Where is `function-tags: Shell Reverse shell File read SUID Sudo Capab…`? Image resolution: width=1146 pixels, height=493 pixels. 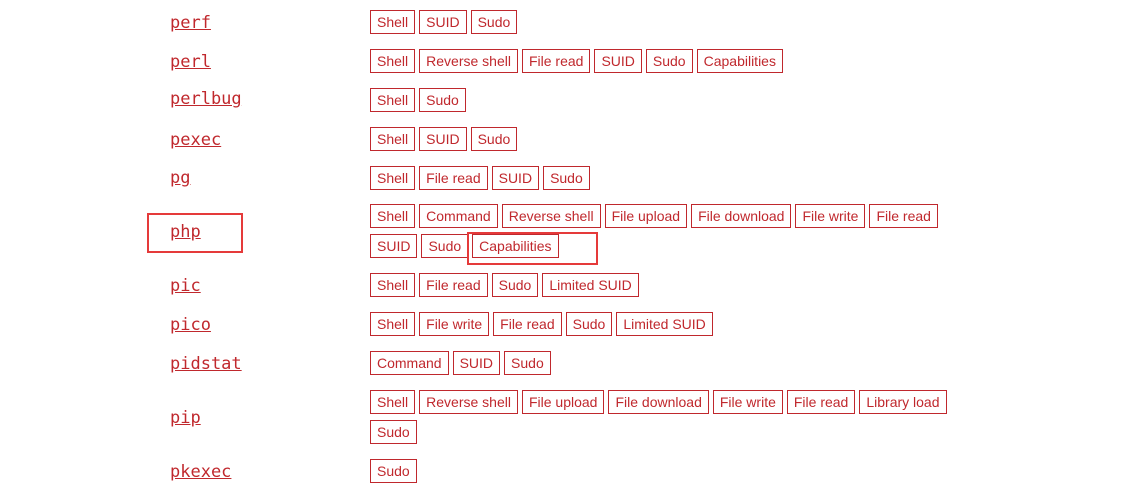 function-tags: Shell Reverse shell File read SUID Sudo Capab… is located at coordinates (670, 61).